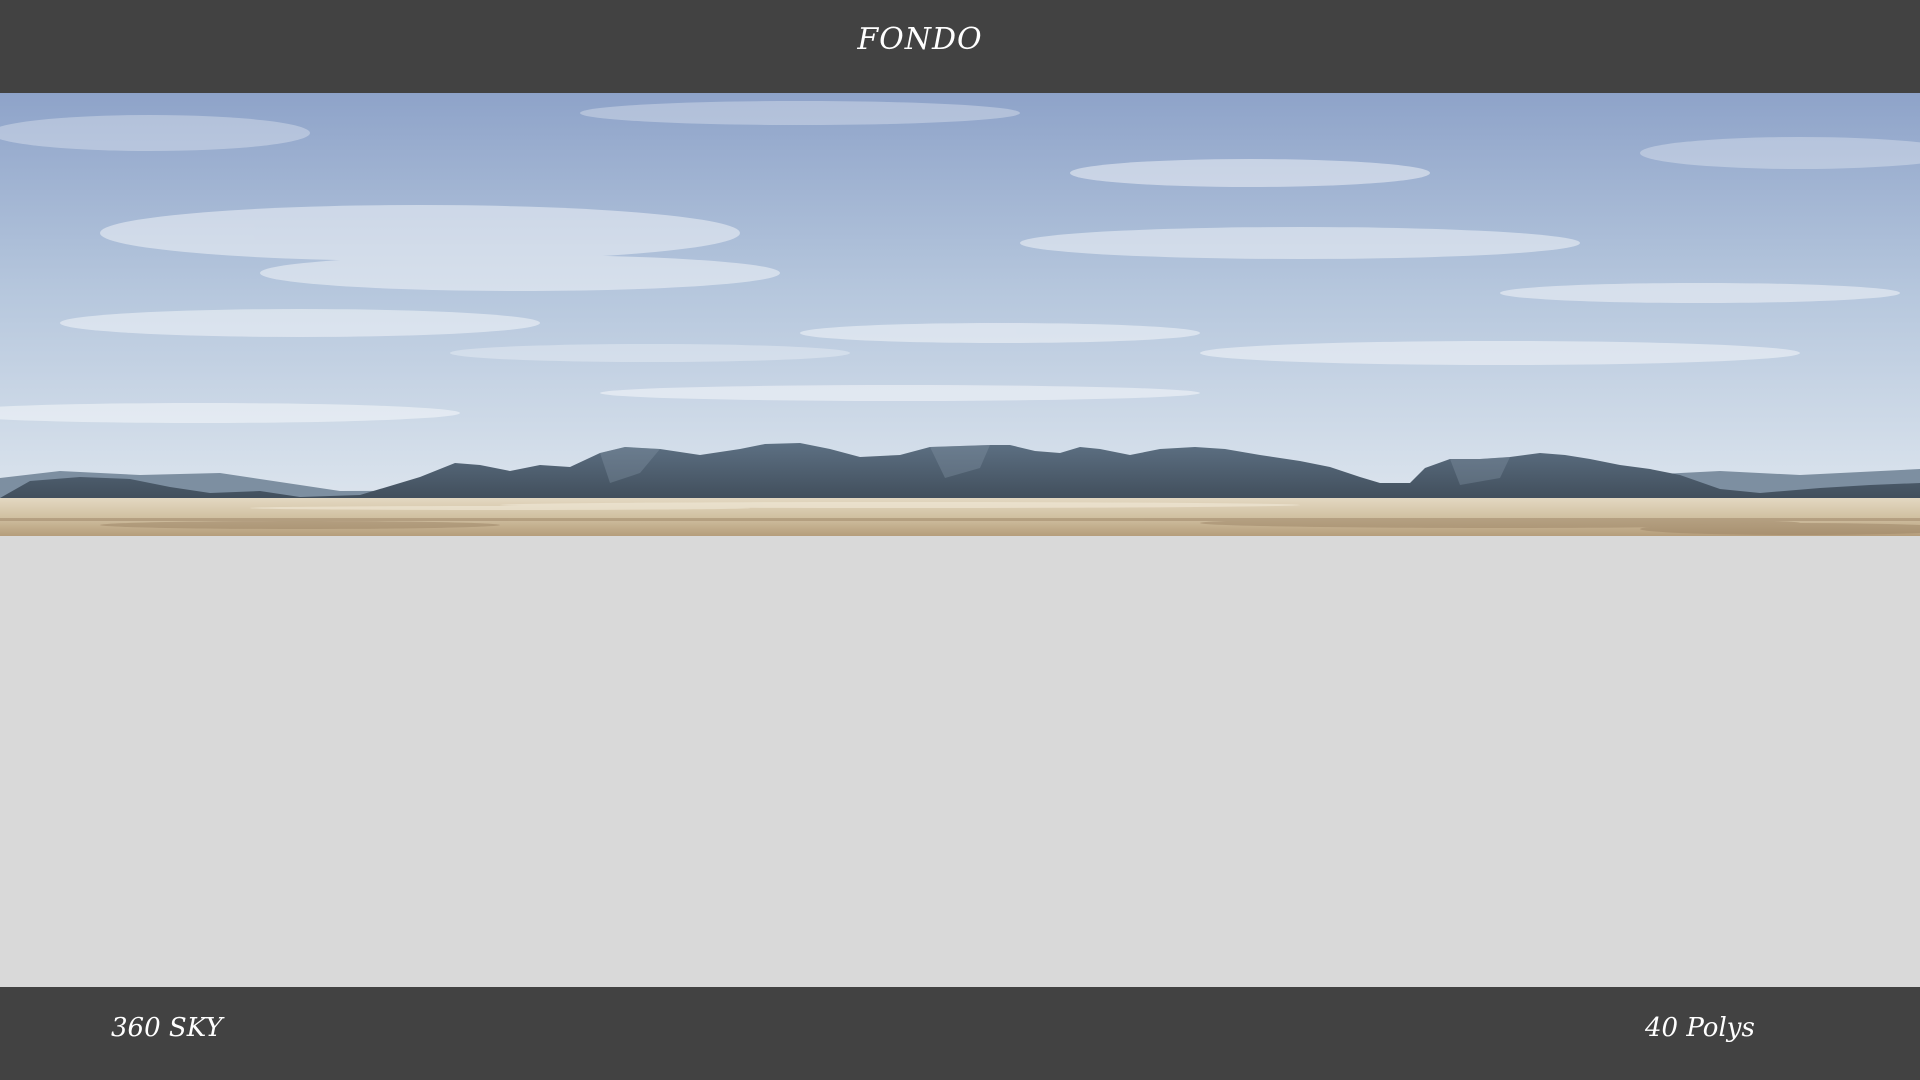  Describe the element at coordinates (920, 39) in the screenshot. I see `page-title: FONDO` at that location.